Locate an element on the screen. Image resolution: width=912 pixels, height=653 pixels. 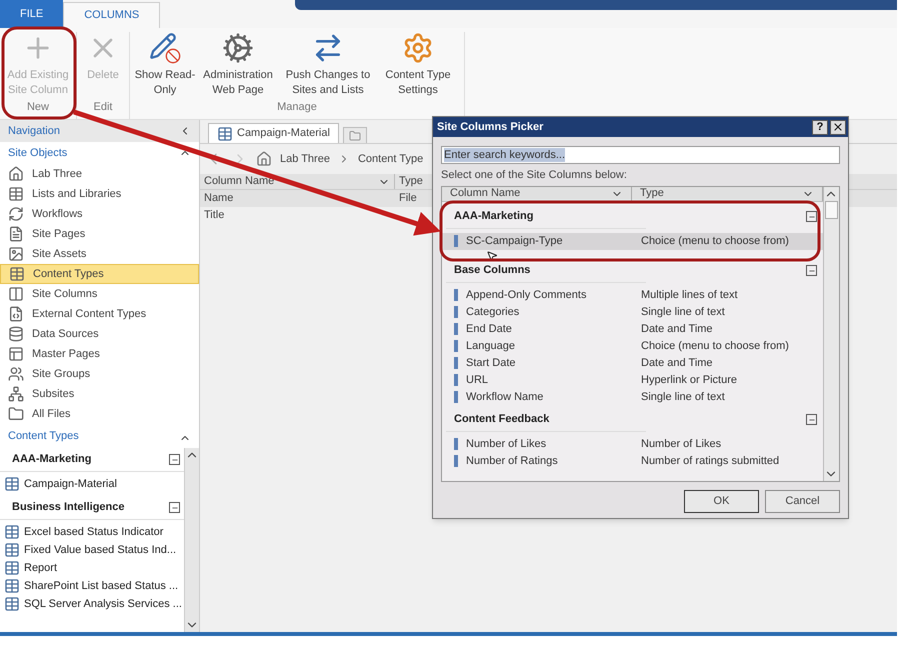
group-label: Edit is located at coordinates (103, 107).